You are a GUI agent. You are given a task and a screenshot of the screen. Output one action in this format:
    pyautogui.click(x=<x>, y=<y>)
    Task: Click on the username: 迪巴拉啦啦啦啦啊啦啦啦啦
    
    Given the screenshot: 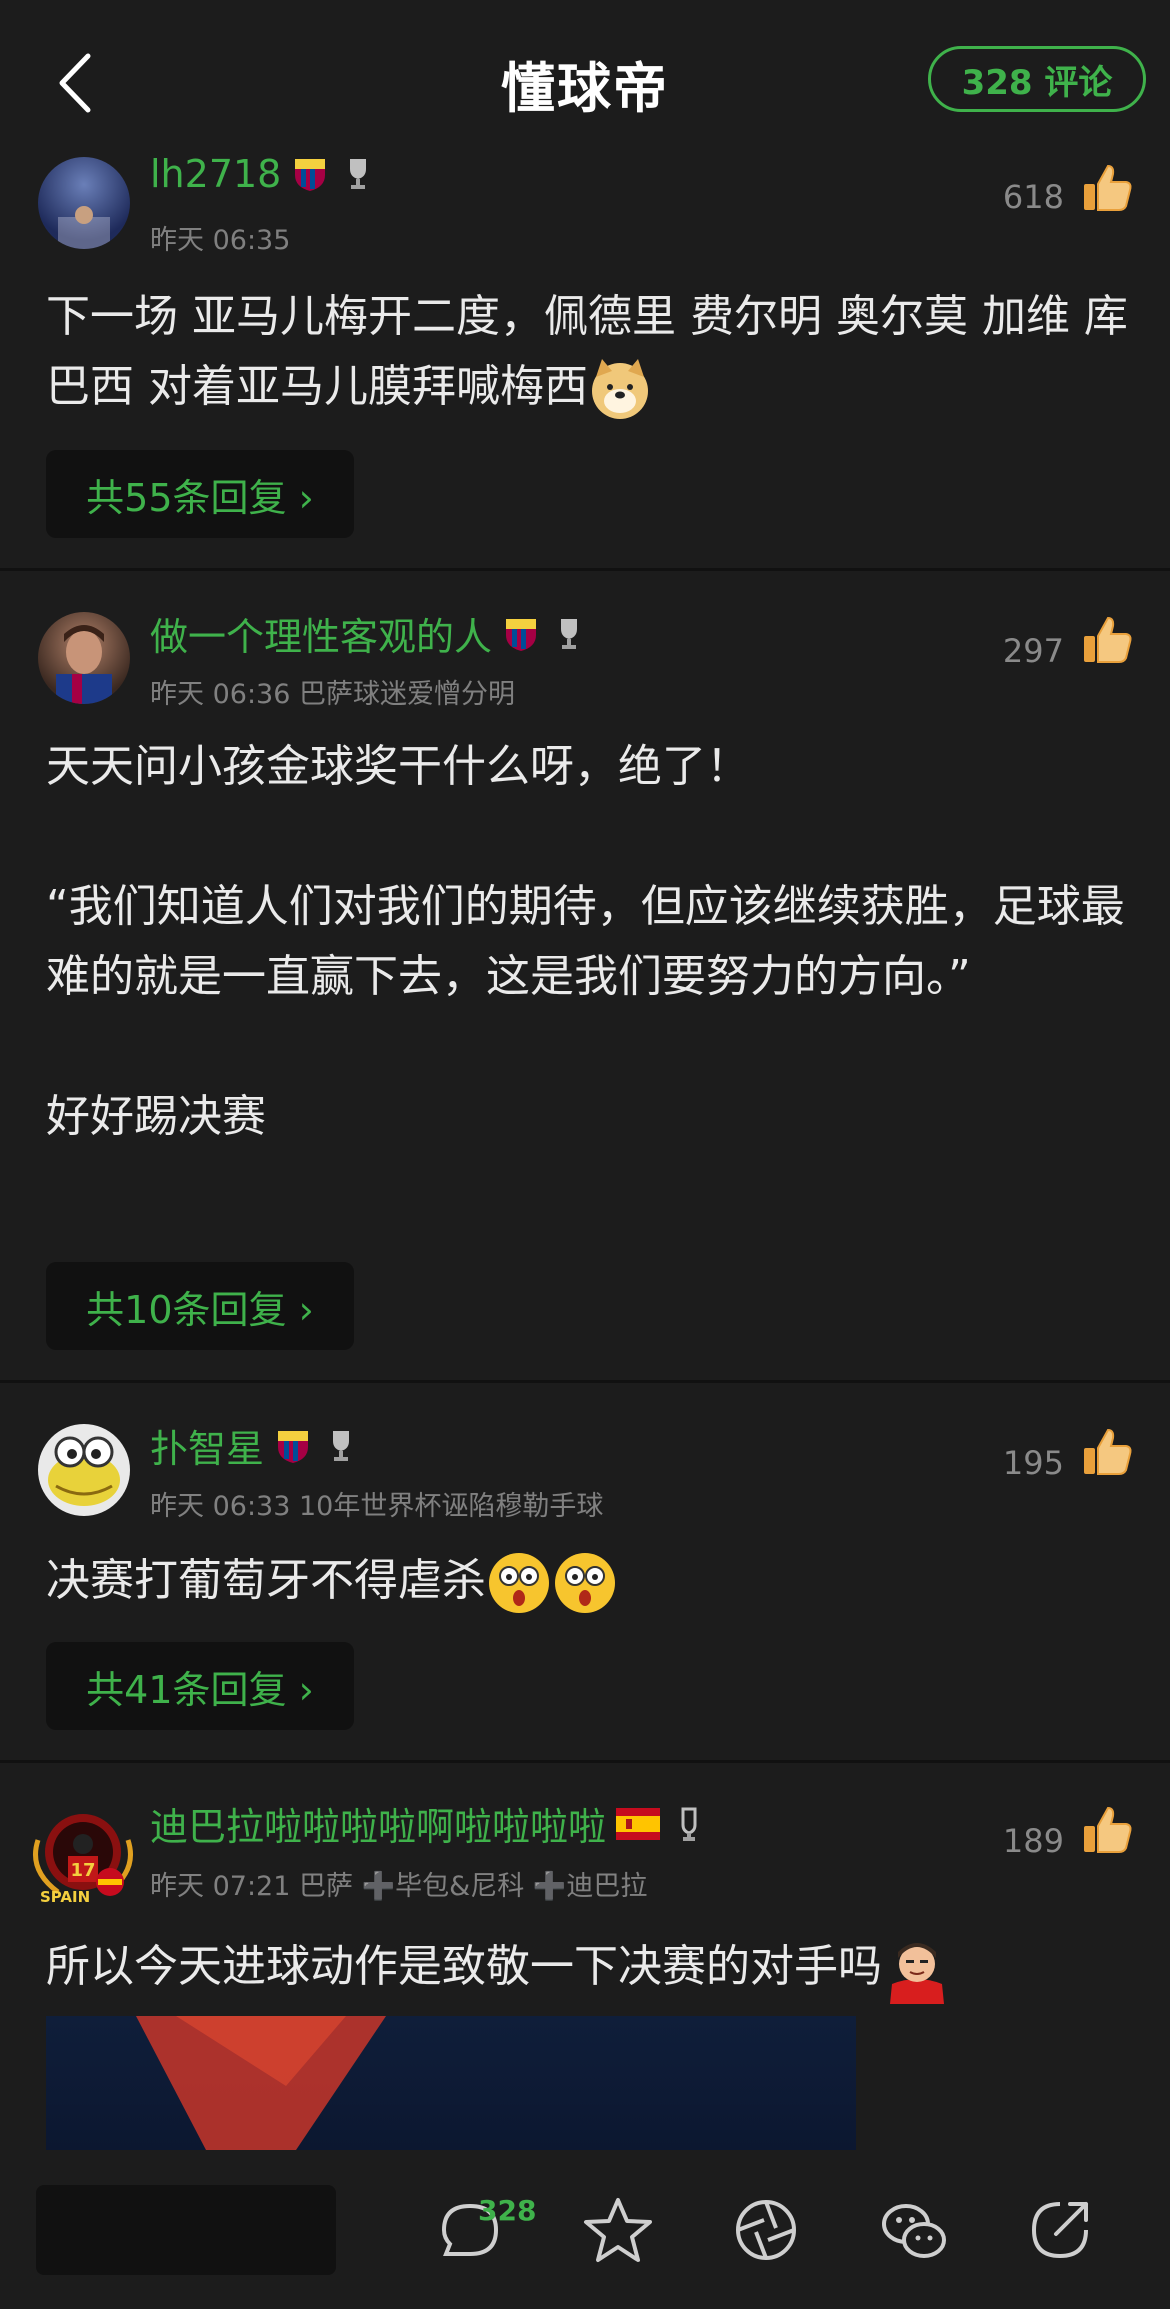 What is the action you would take?
    pyautogui.click(x=429, y=1823)
    